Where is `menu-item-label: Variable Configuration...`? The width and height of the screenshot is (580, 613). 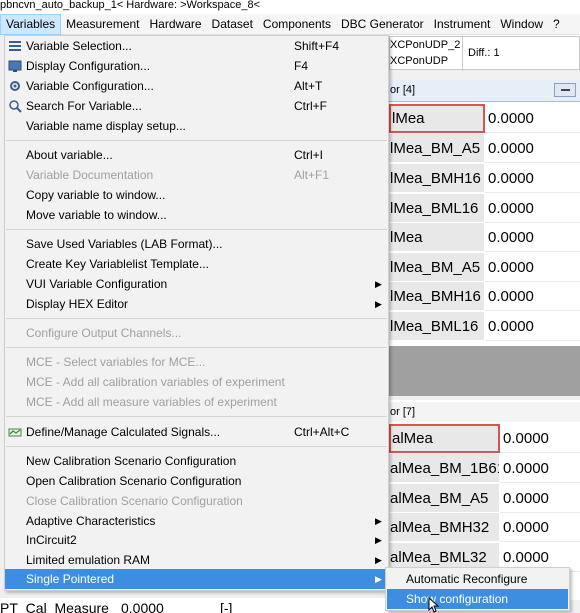
menu-item-label: Variable Configuration... is located at coordinates (90, 86).